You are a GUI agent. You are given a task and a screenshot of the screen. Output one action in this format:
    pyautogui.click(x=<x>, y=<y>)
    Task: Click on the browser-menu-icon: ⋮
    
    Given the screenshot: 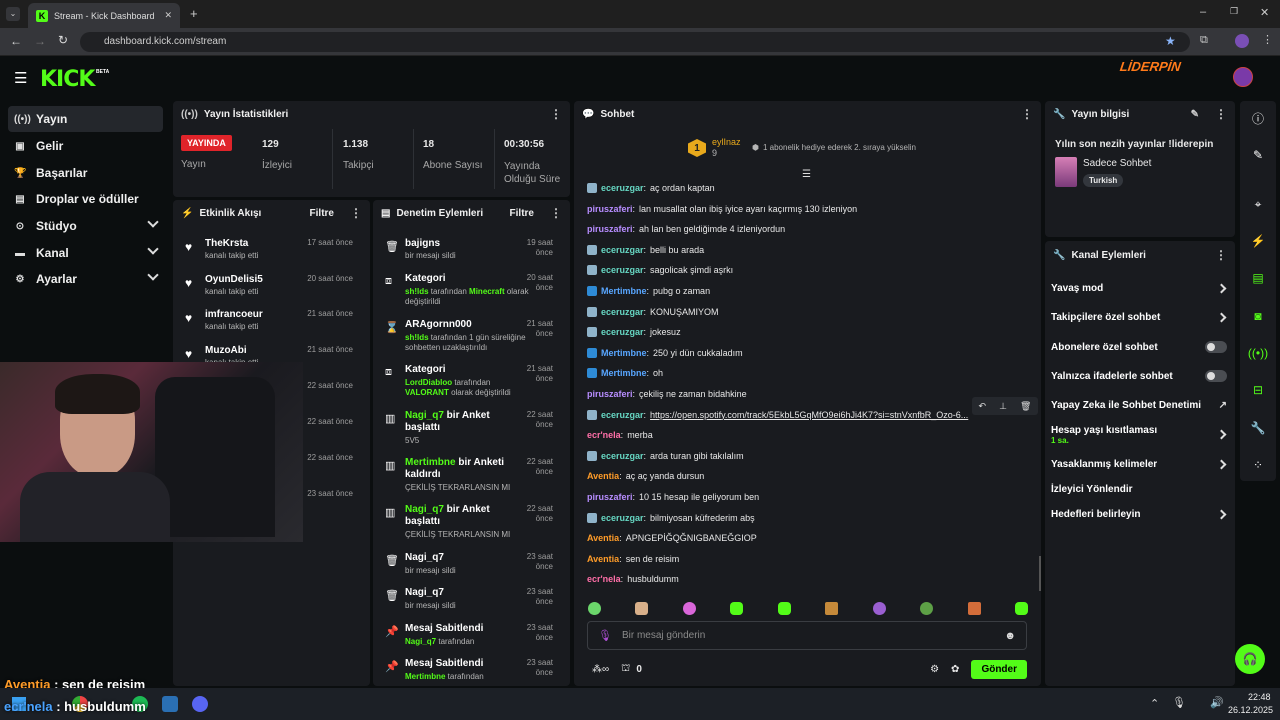 What is the action you would take?
    pyautogui.click(x=1267, y=39)
    